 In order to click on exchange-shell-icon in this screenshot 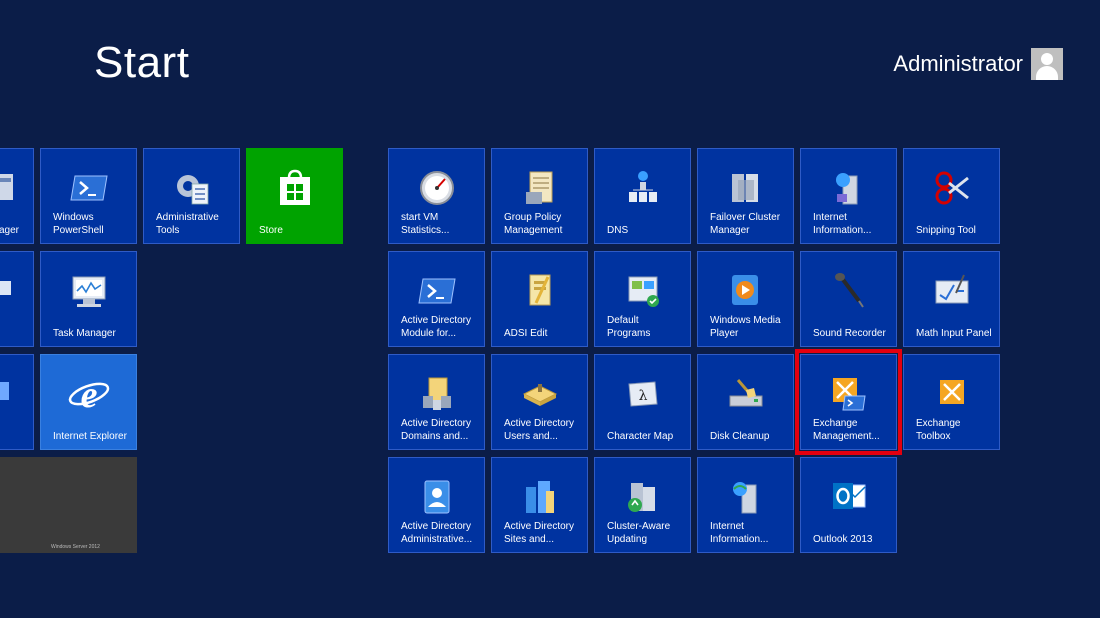, I will do `click(849, 394)`.